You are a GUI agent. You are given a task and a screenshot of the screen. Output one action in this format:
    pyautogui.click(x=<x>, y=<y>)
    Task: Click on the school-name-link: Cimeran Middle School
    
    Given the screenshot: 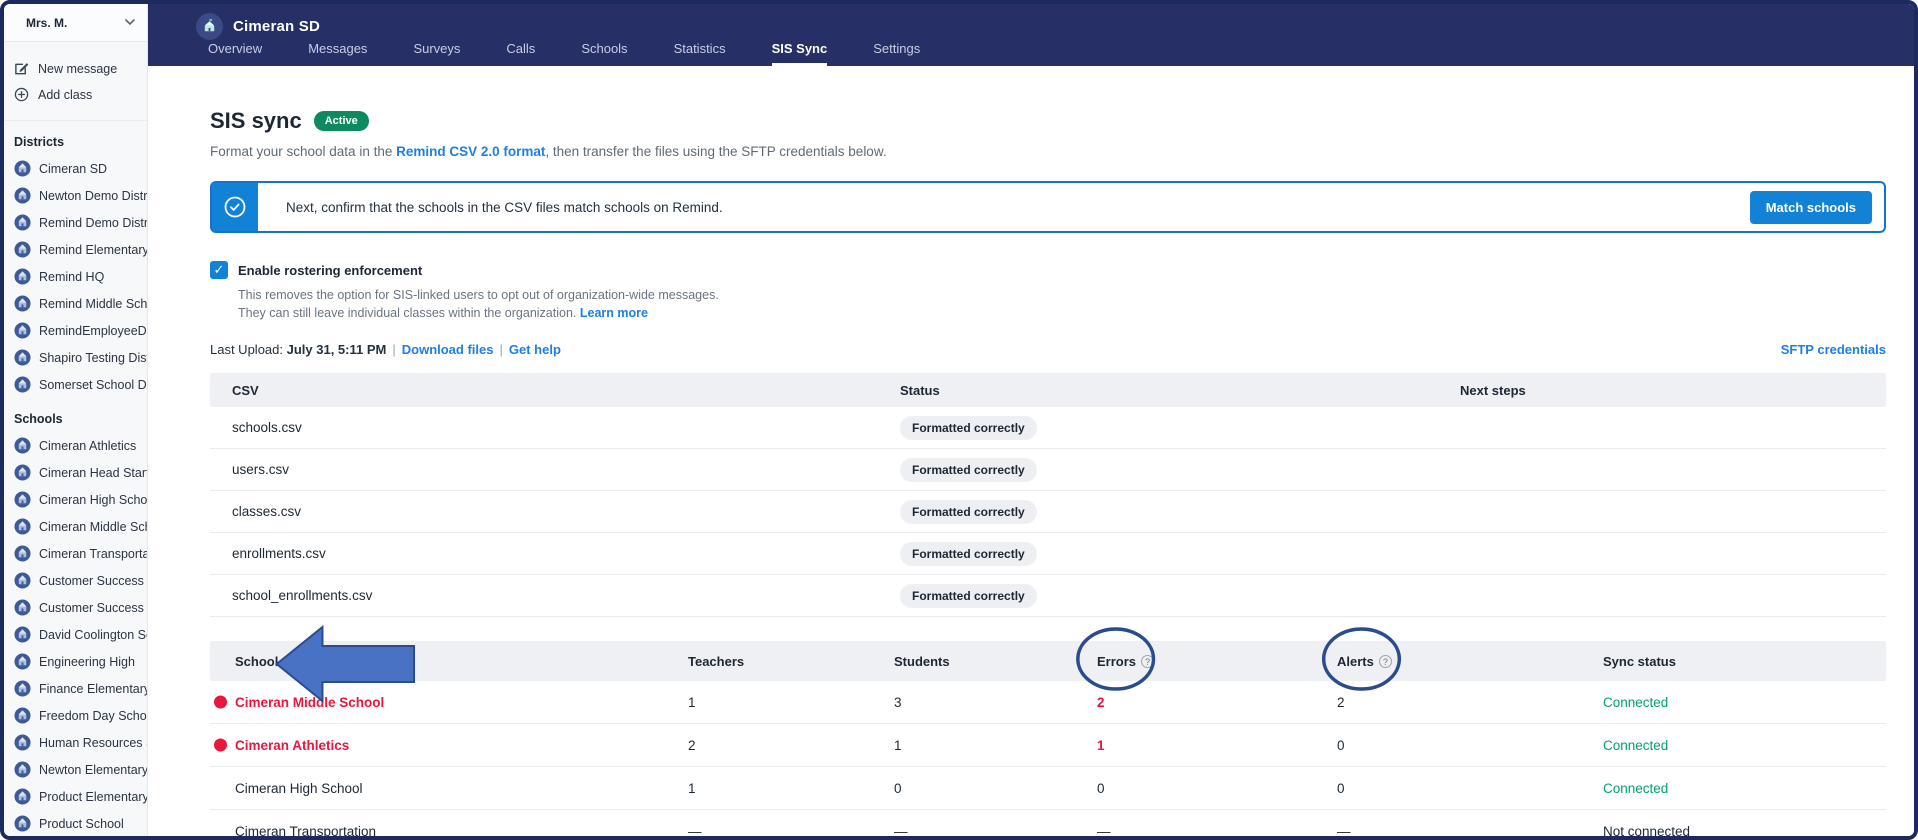 What is the action you would take?
    pyautogui.click(x=309, y=702)
    